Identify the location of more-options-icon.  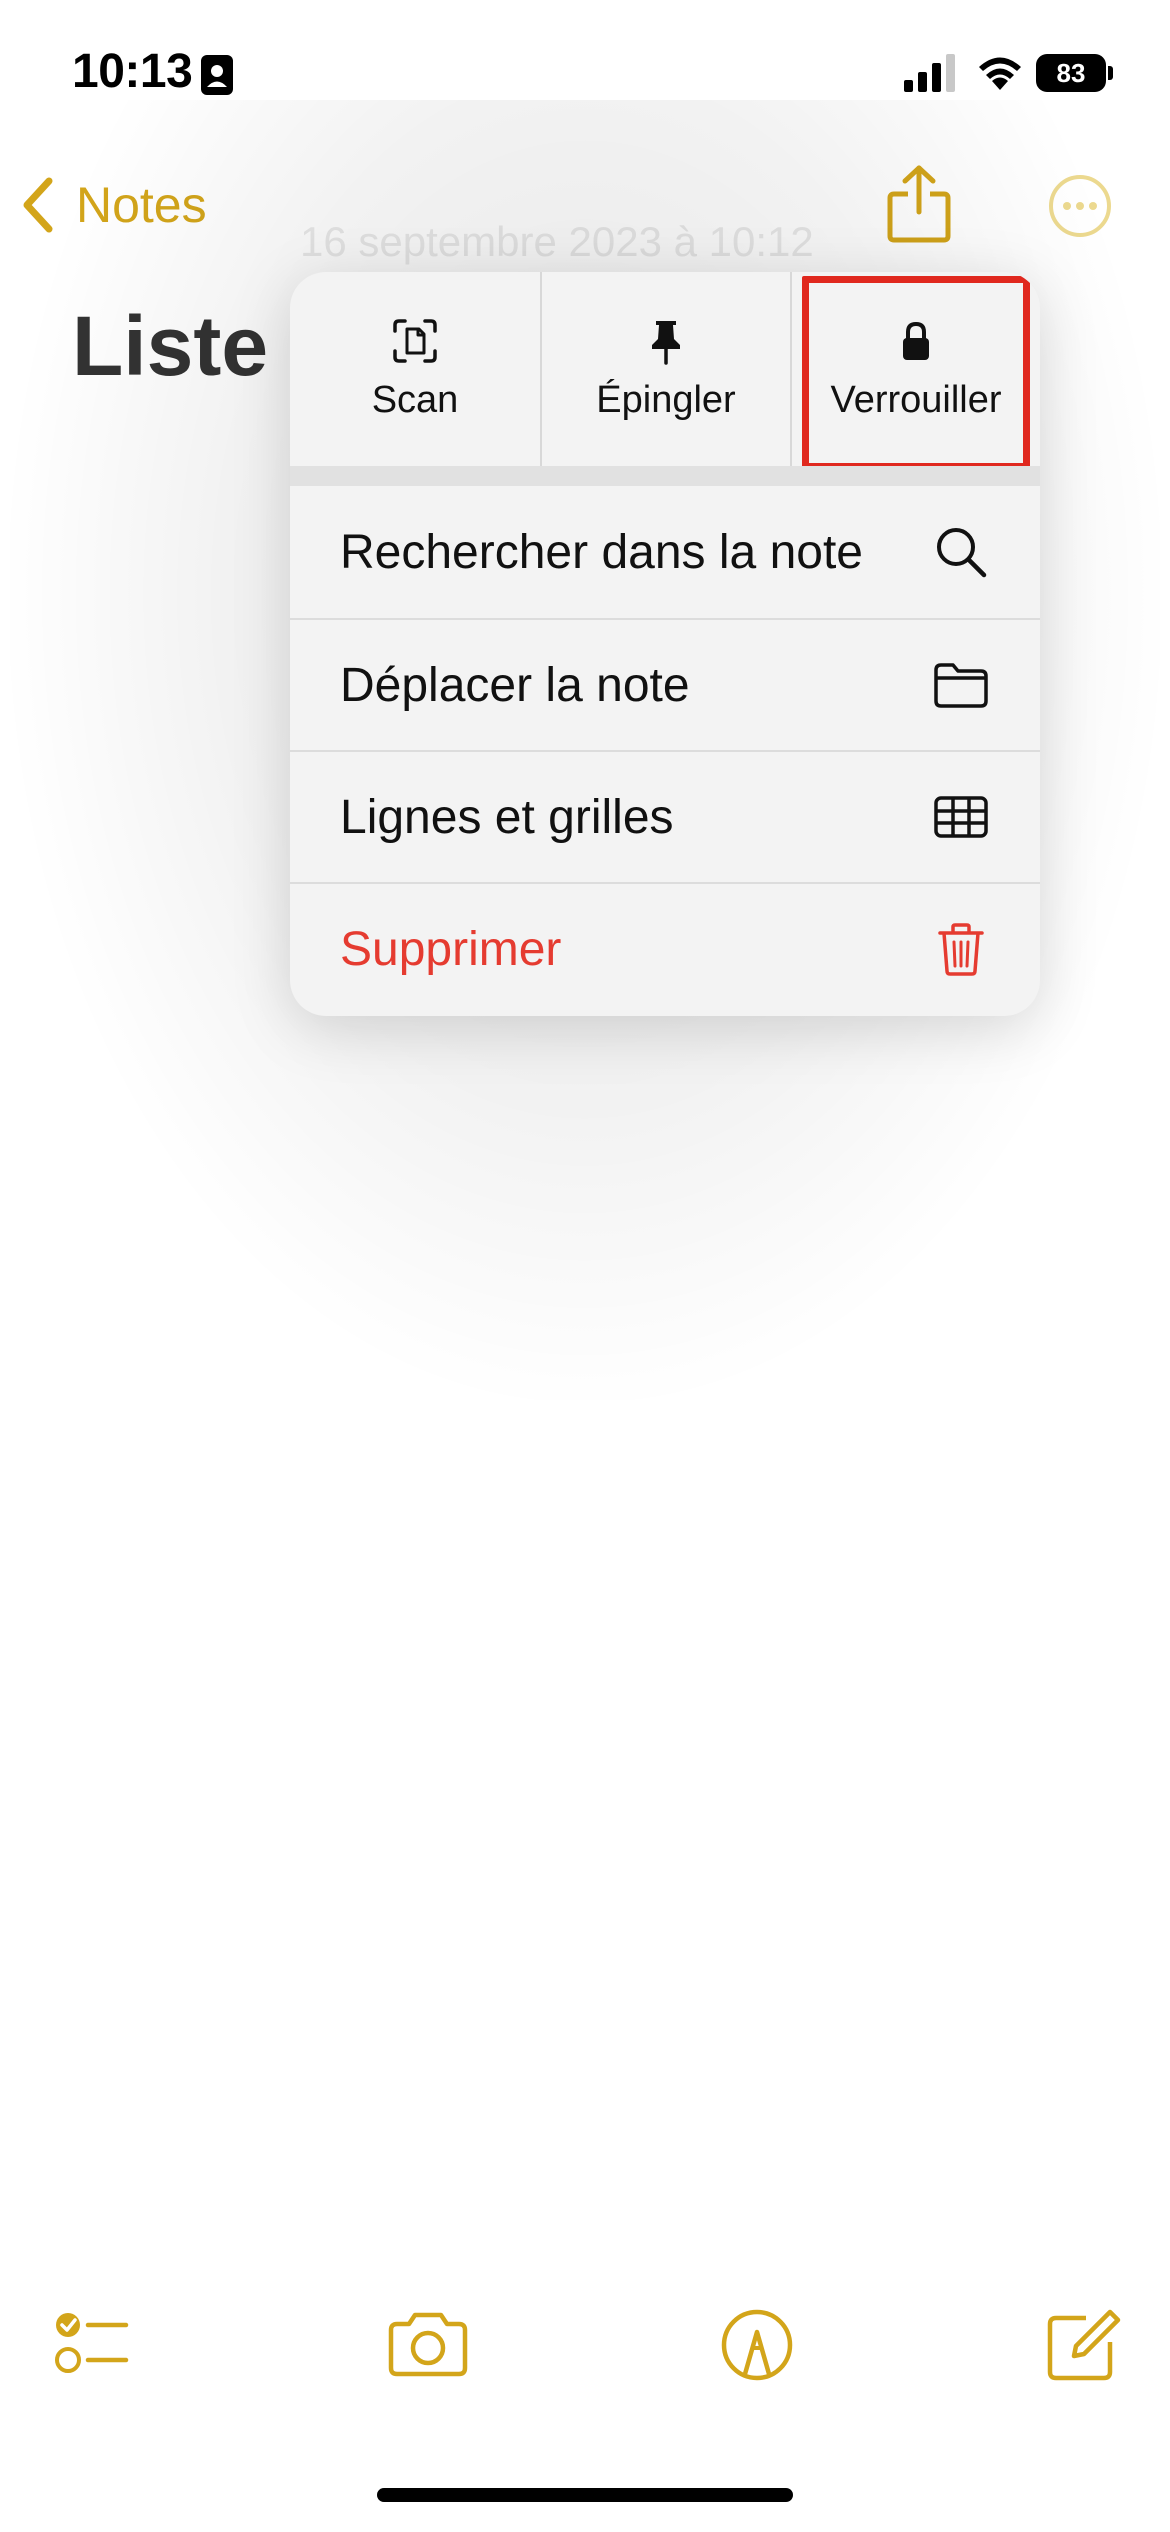
(1080, 206).